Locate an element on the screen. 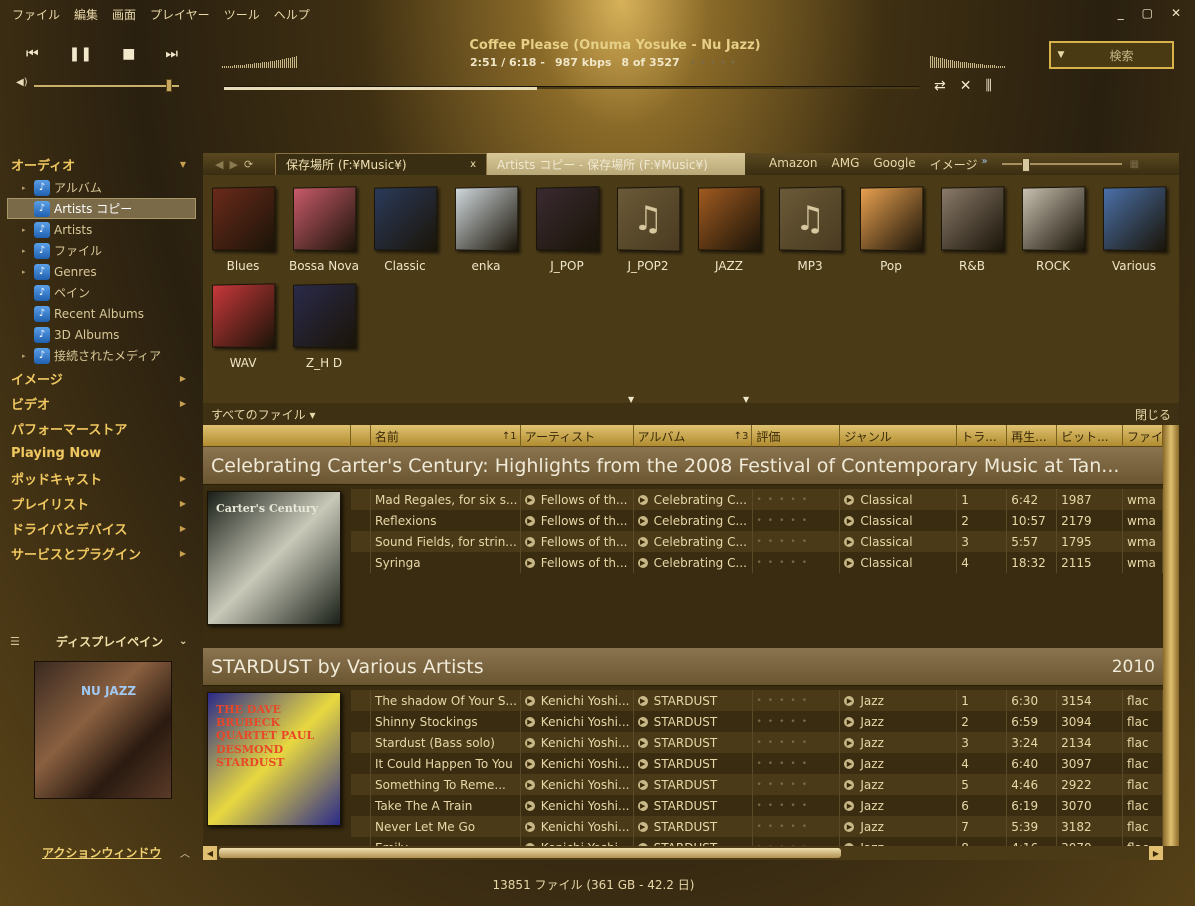 Image resolution: width=1195 pixels, height=906 pixels. sidebar-section: パフォーマーストア is located at coordinates (100, 428).